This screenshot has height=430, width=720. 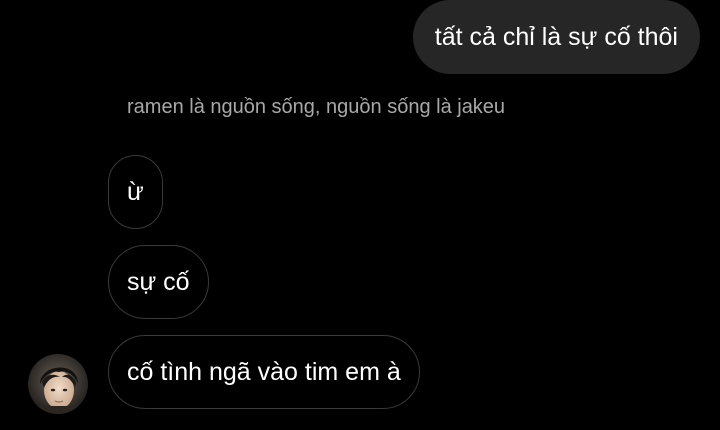 I want to click on incoming-message-text: ừ, so click(x=135, y=191).